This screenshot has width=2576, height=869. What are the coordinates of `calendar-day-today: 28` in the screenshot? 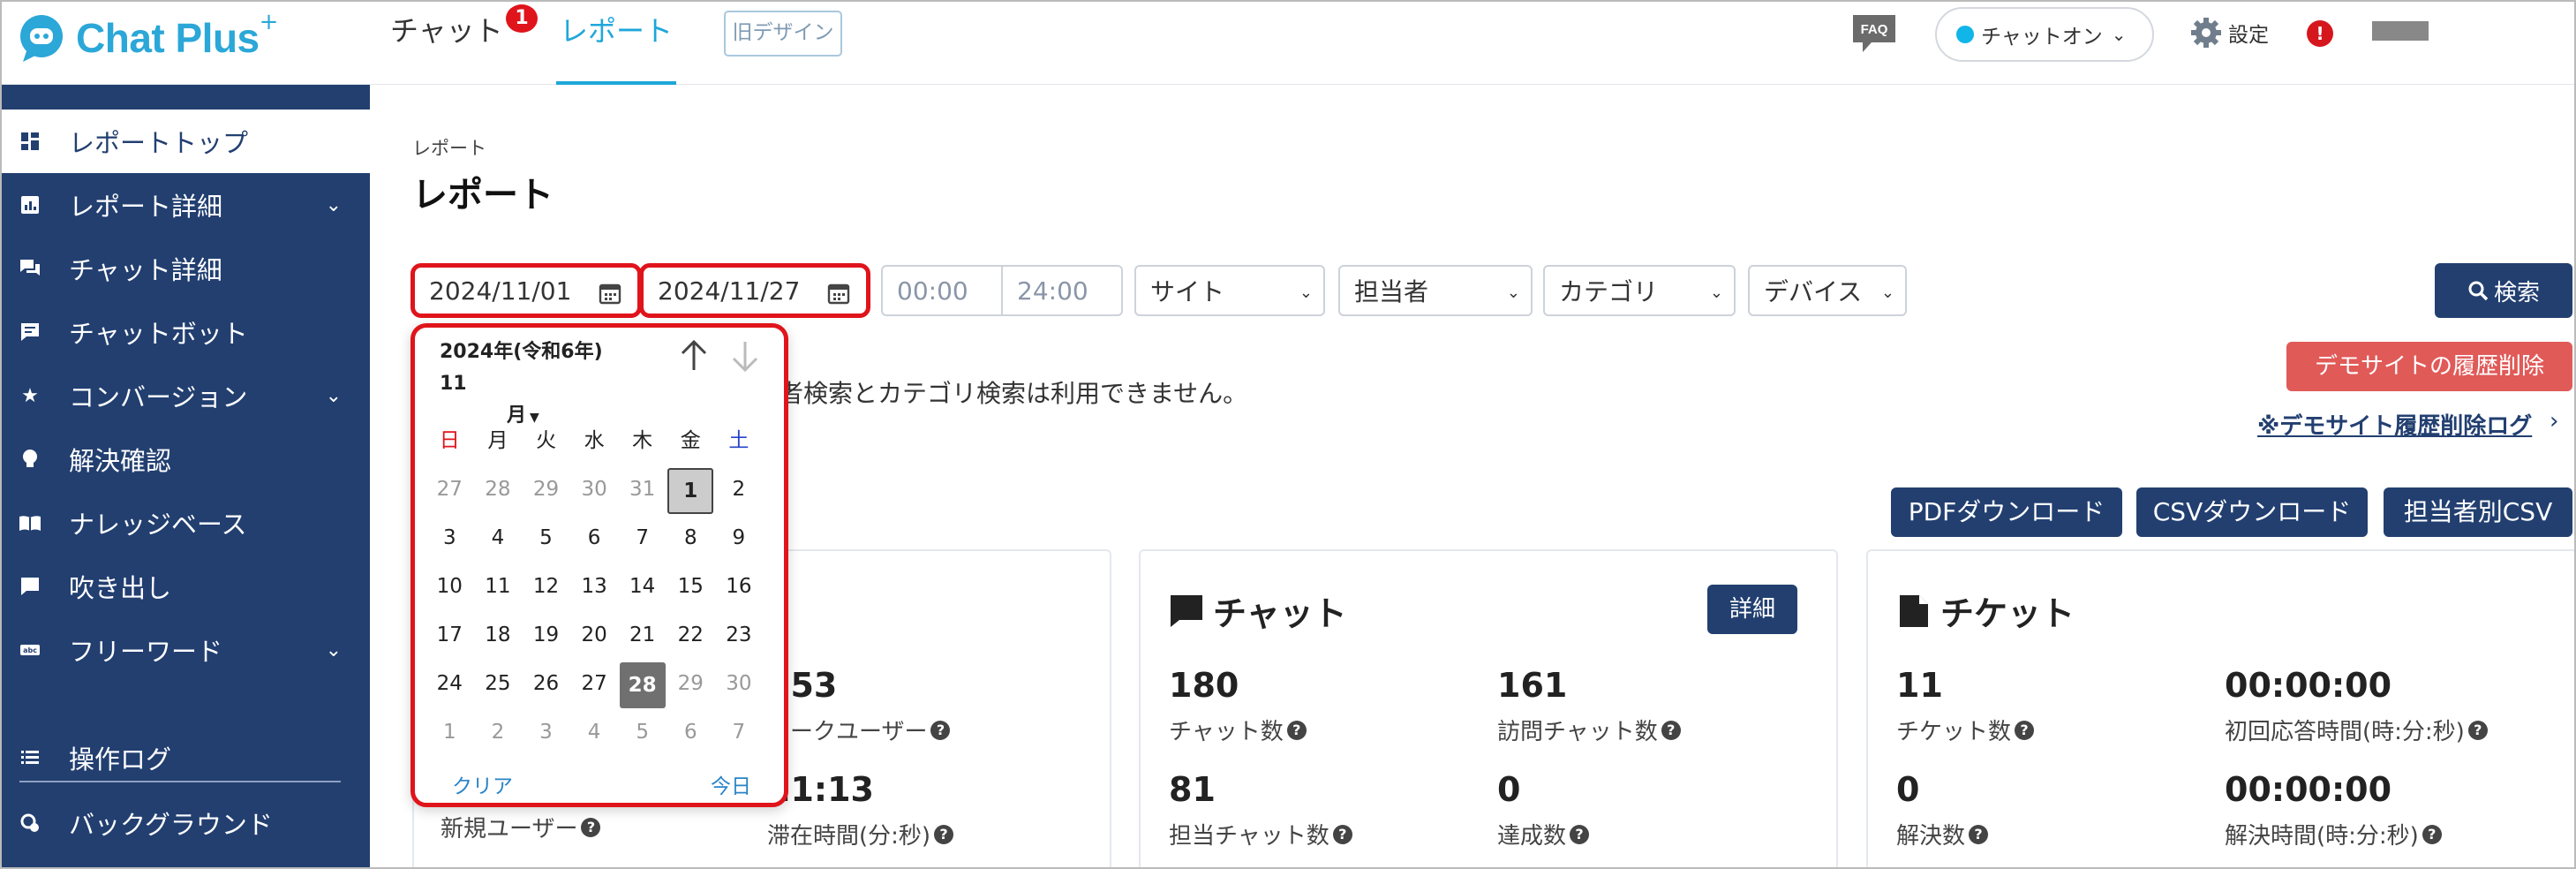 It's located at (643, 684).